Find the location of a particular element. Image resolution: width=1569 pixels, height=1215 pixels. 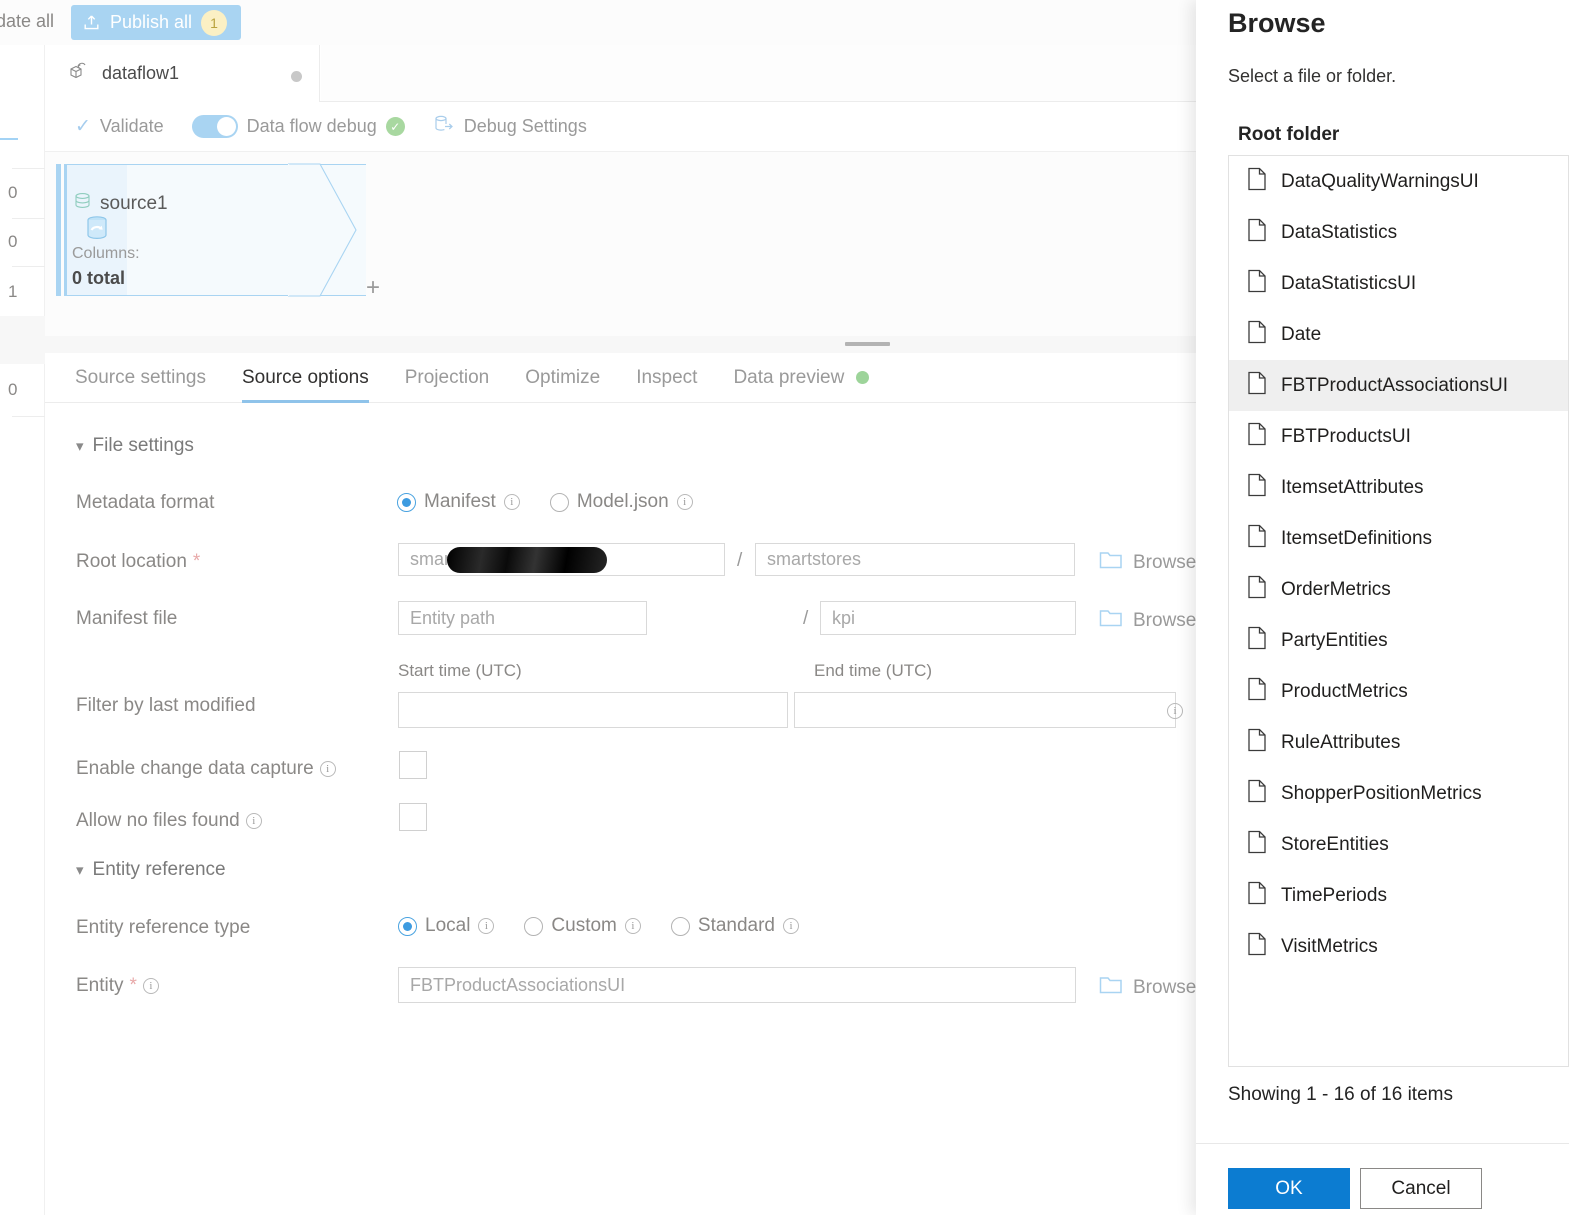

publish-all-button: Publish all 1 is located at coordinates (156, 22).